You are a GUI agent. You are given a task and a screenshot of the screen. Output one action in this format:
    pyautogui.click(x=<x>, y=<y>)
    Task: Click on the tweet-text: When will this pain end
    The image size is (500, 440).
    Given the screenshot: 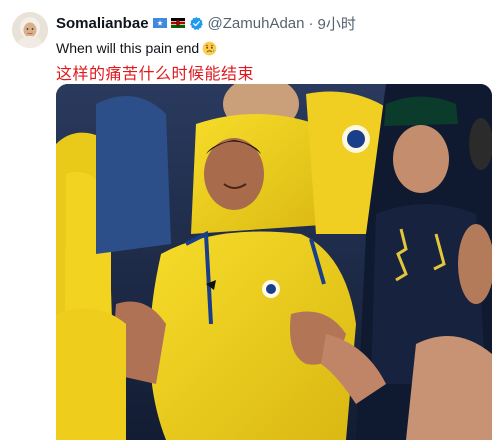 What is the action you would take?
    pyautogui.click(x=136, y=48)
    